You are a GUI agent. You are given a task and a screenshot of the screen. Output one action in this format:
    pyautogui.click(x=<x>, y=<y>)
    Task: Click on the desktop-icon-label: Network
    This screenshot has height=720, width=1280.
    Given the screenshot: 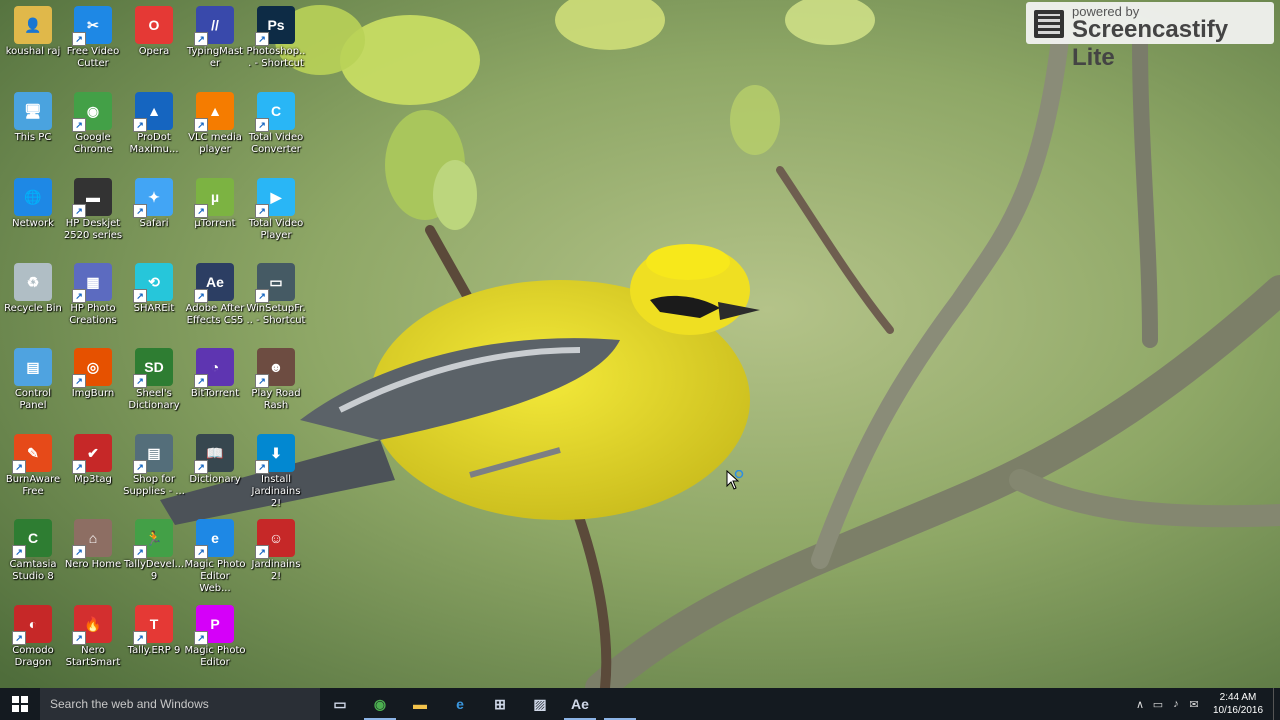 What is the action you would take?
    pyautogui.click(x=33, y=223)
    